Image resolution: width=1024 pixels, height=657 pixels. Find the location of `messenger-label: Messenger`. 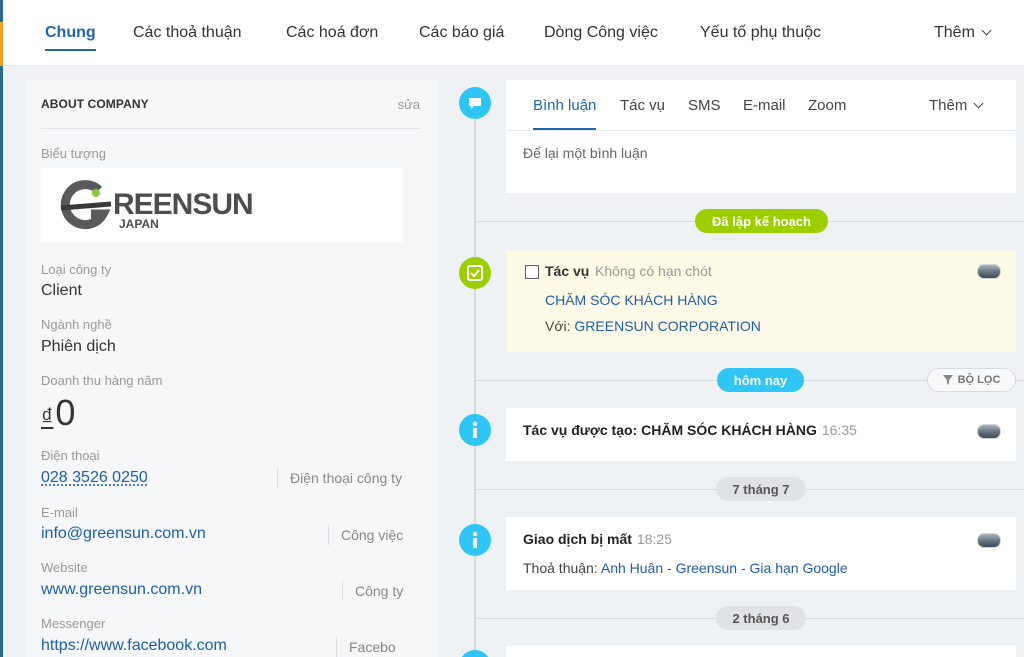

messenger-label: Messenger is located at coordinates (73, 623).